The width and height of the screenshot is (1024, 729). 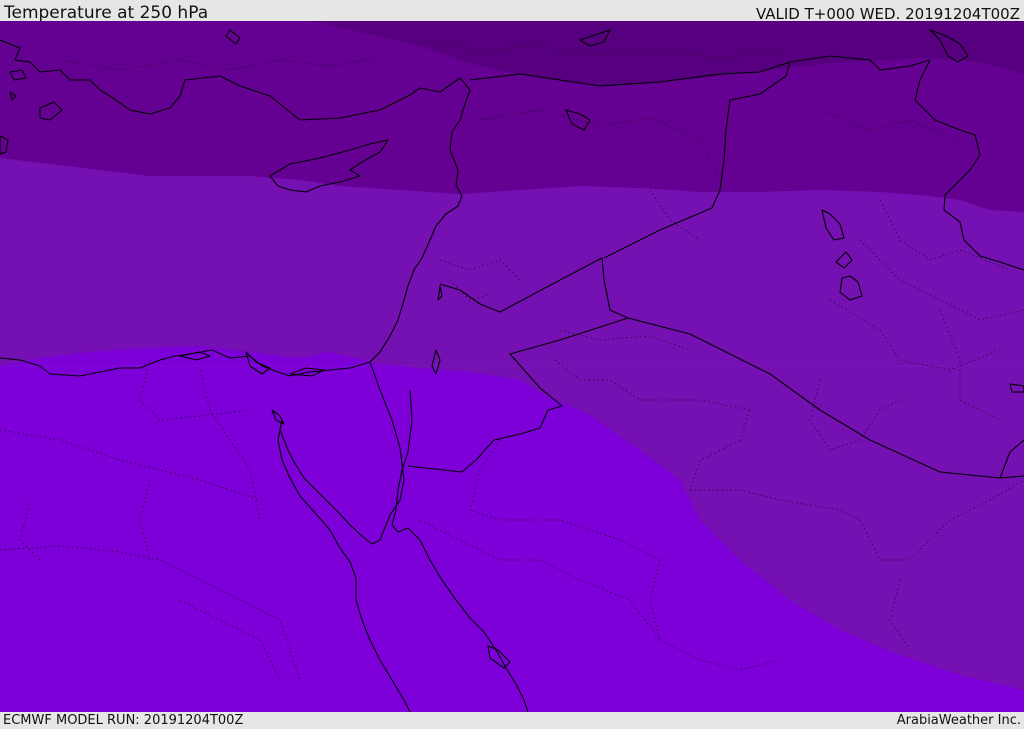 What do you see at coordinates (958, 720) in the screenshot?
I see `brand-label: ArabiaWeather Inc.` at bounding box center [958, 720].